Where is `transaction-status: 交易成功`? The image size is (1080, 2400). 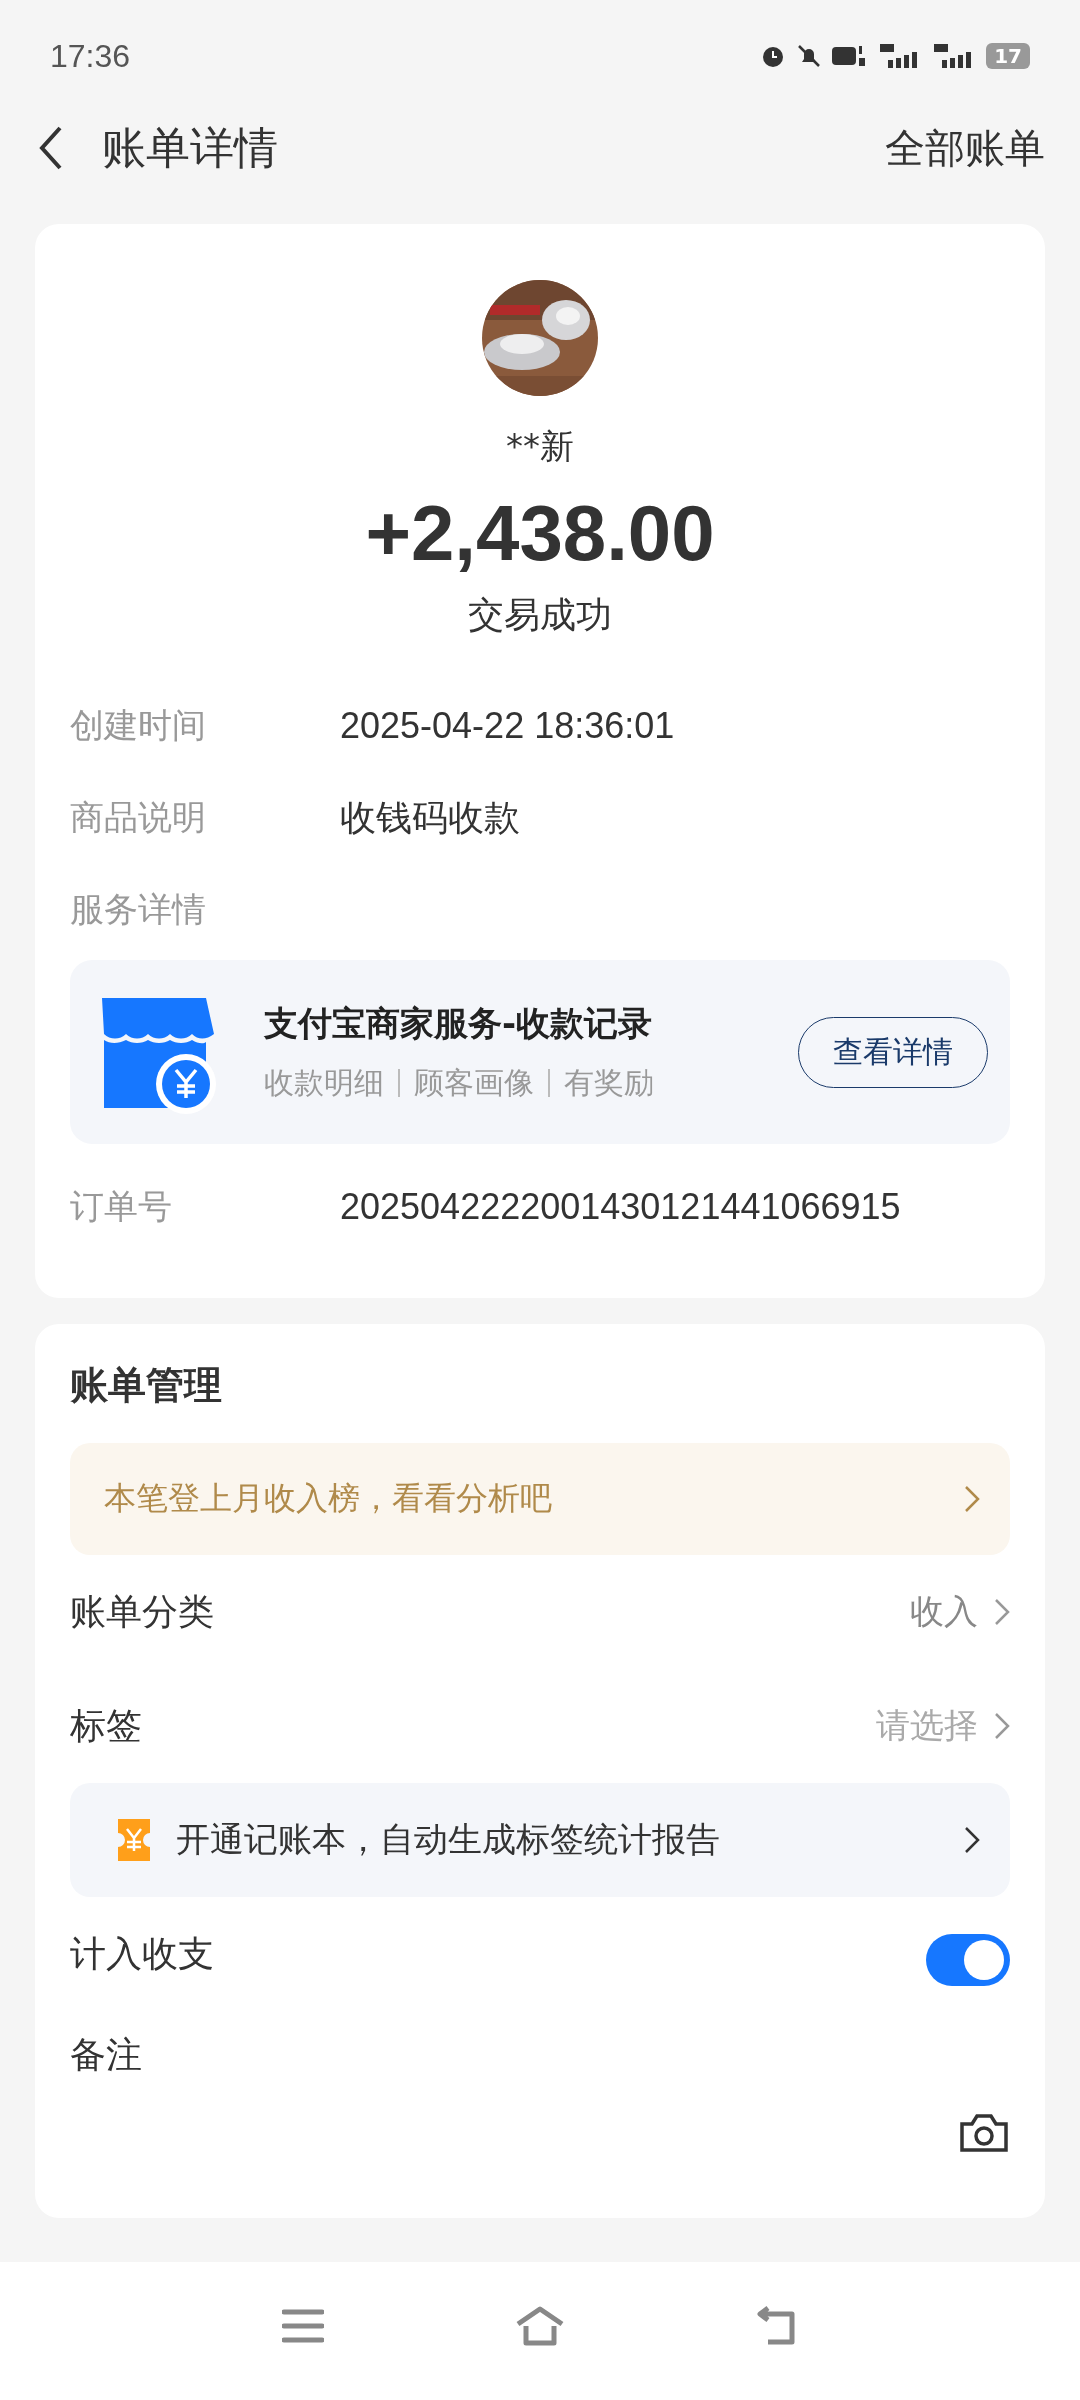
transaction-status: 交易成功 is located at coordinates (540, 615).